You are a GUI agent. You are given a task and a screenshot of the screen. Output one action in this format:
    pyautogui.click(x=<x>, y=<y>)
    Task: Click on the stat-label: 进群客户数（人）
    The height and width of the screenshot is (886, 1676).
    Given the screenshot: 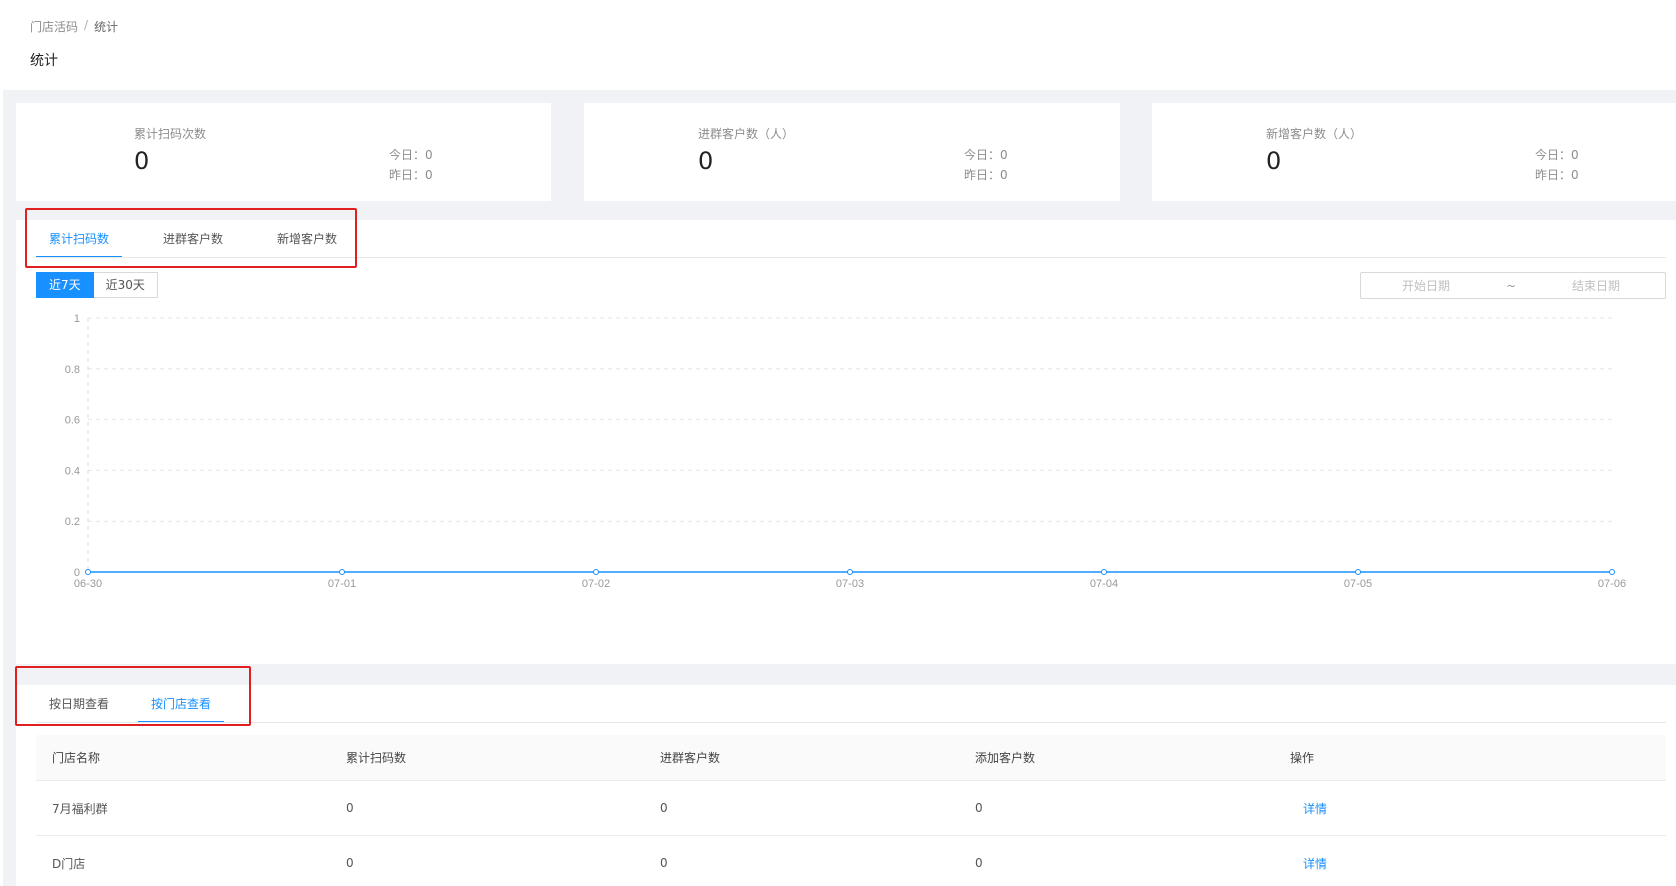 What is the action you would take?
    pyautogui.click(x=746, y=134)
    